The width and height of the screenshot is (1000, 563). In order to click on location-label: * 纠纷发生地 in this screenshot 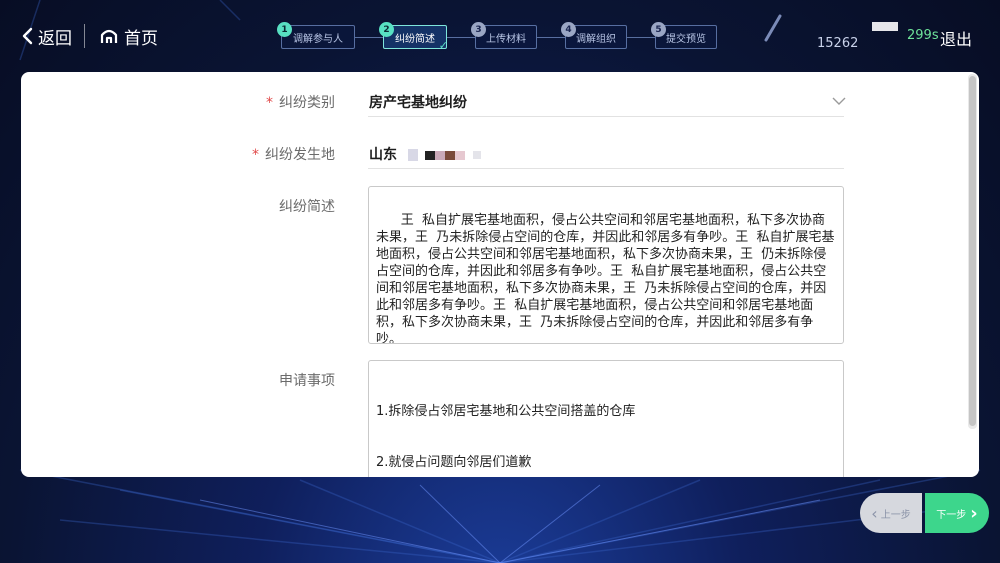, I will do `click(293, 154)`.